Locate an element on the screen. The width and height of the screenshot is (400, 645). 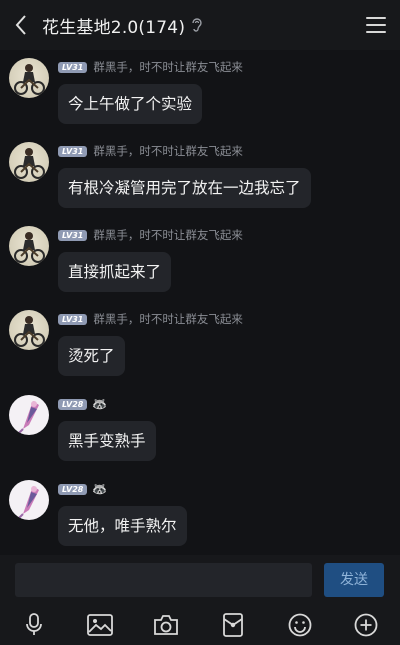
back-button is located at coordinates (21, 25).